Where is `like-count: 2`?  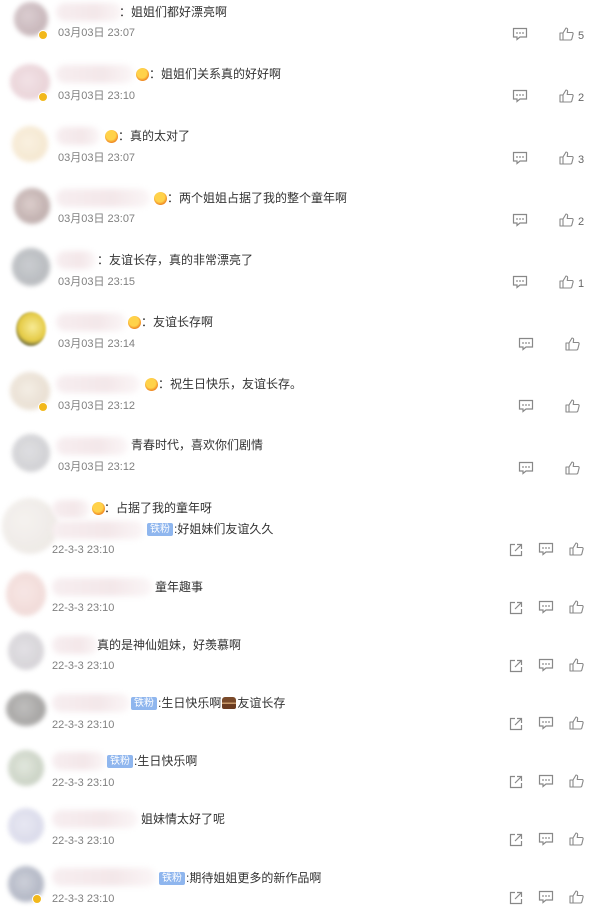
like-count: 2 is located at coordinates (581, 222).